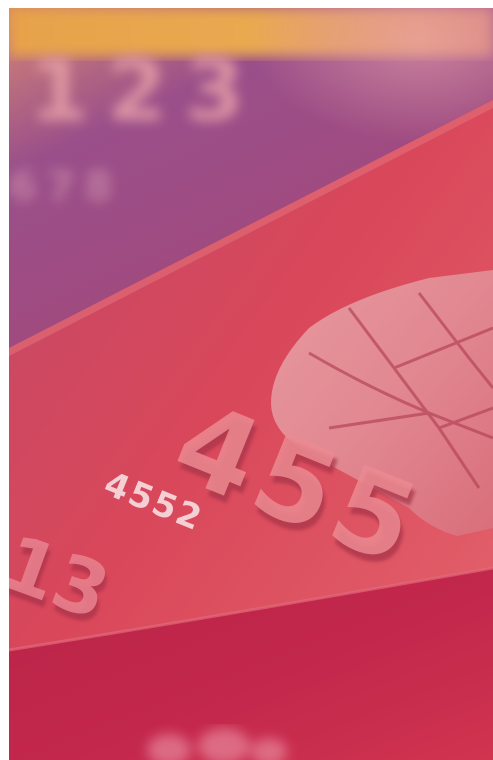  What do you see at coordinates (66, 187) in the screenshot?
I see `svg-text: 678` at bounding box center [66, 187].